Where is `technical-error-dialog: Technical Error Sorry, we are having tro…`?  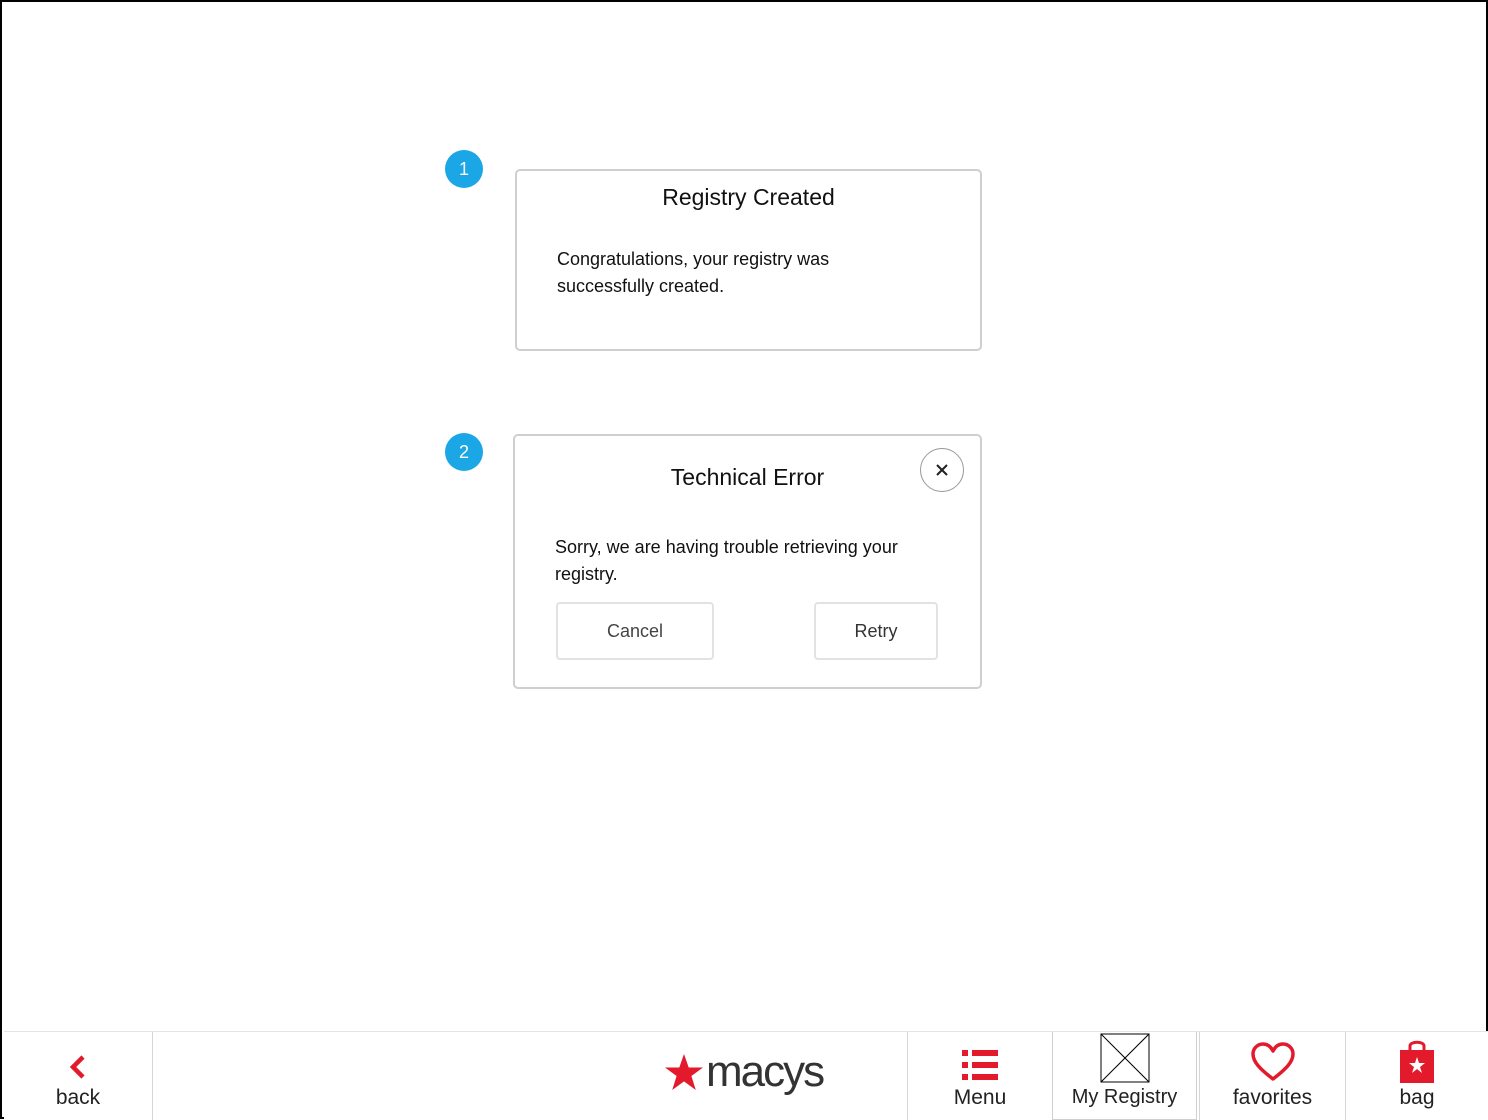 technical-error-dialog: Technical Error Sorry, we are having tro… is located at coordinates (747, 561).